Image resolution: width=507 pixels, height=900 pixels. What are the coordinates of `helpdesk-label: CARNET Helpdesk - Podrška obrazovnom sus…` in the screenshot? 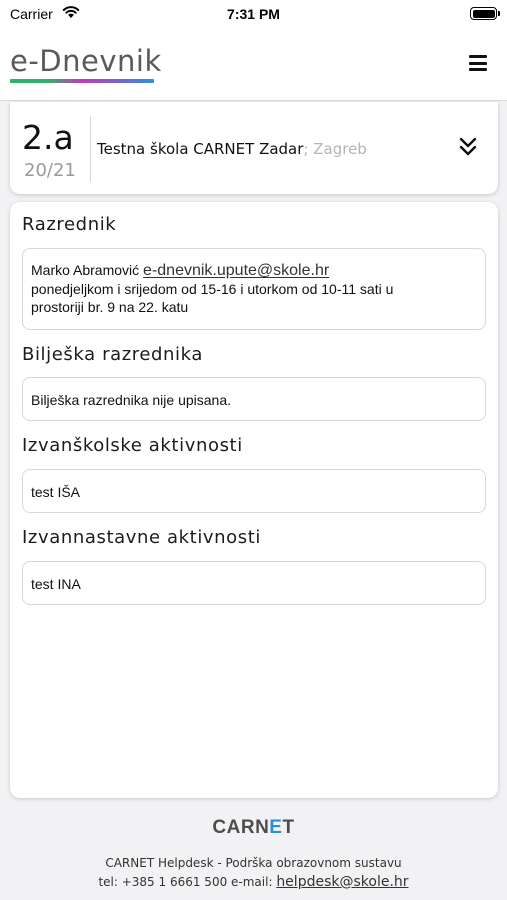 It's located at (253, 863).